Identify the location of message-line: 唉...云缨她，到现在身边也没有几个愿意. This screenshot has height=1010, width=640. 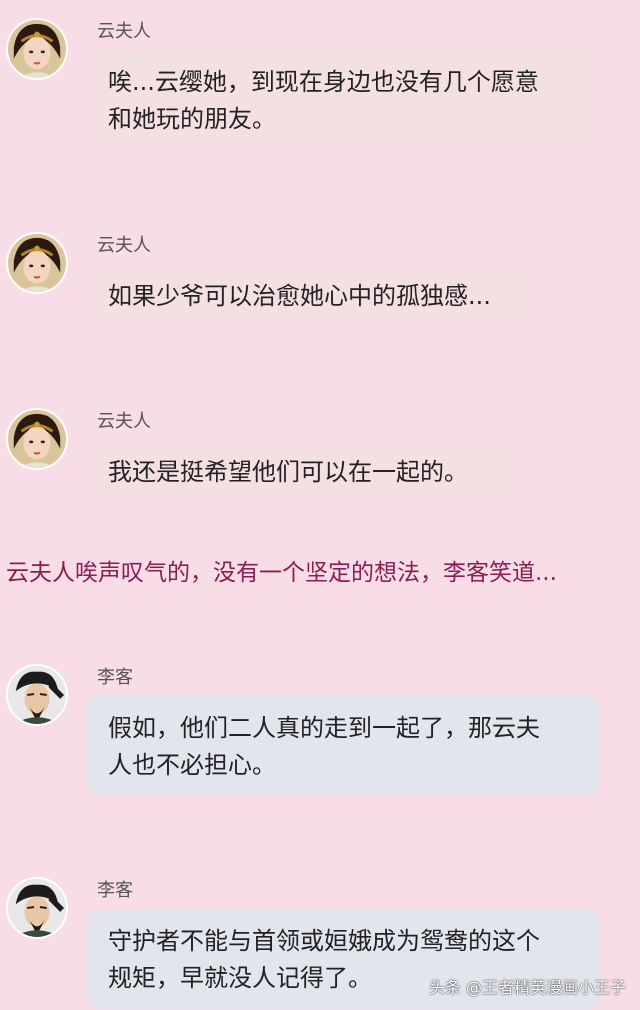
(323, 82).